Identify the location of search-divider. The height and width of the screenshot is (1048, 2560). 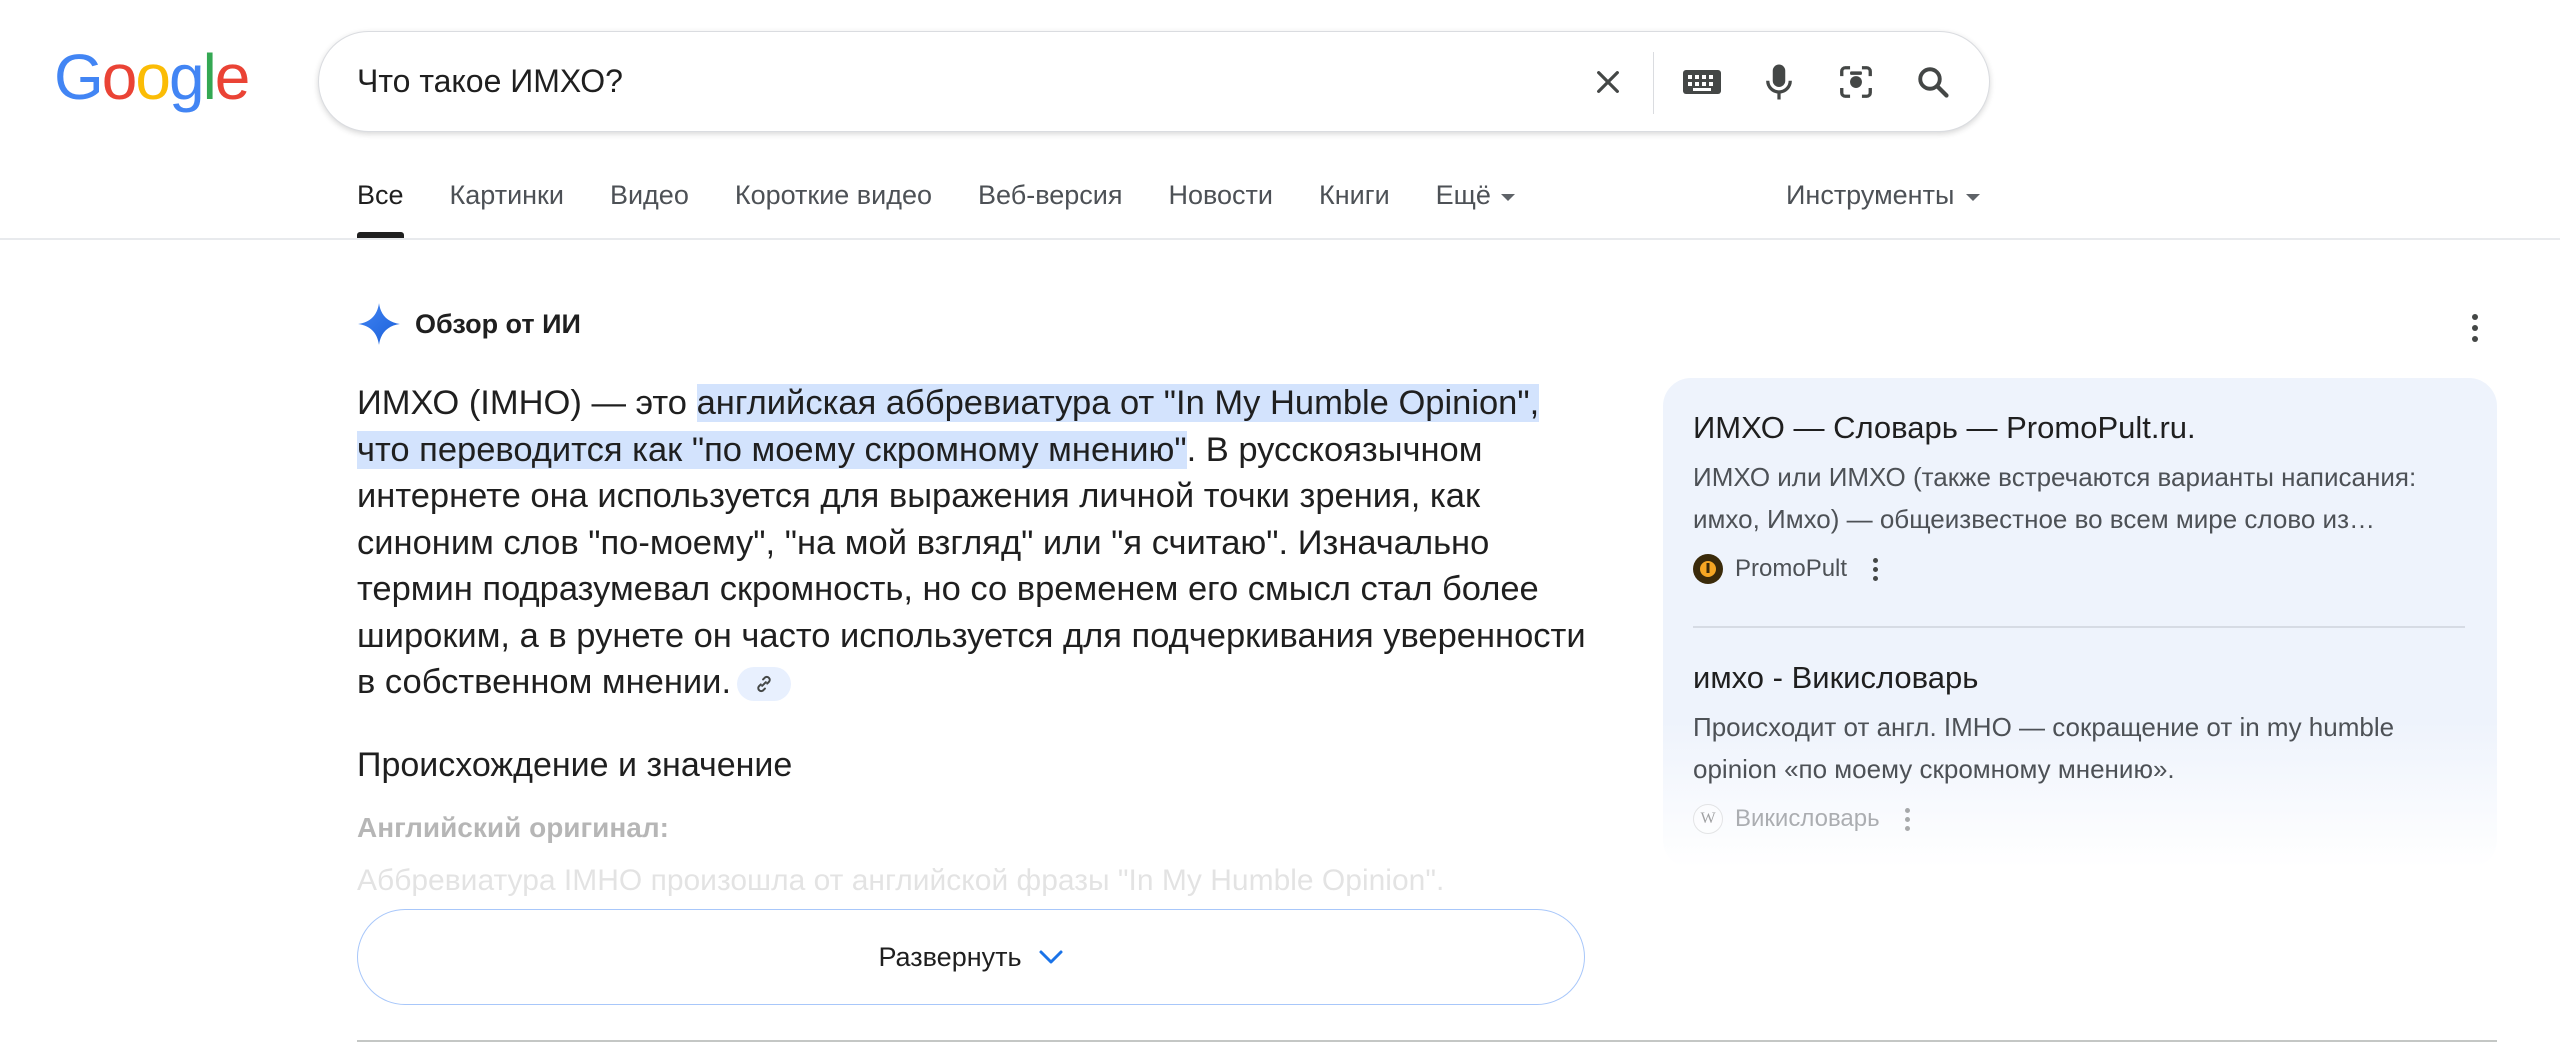
(1653, 83).